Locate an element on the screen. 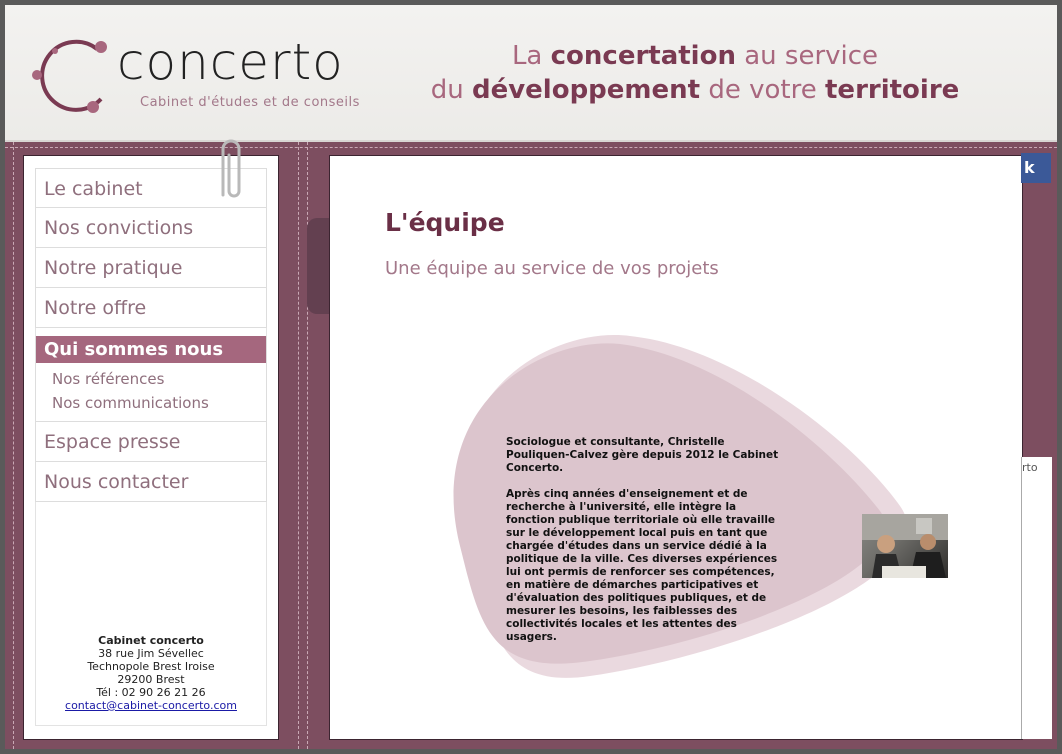 The height and width of the screenshot is (754, 1062). company-name: Cabinet concerto is located at coordinates (151, 640).